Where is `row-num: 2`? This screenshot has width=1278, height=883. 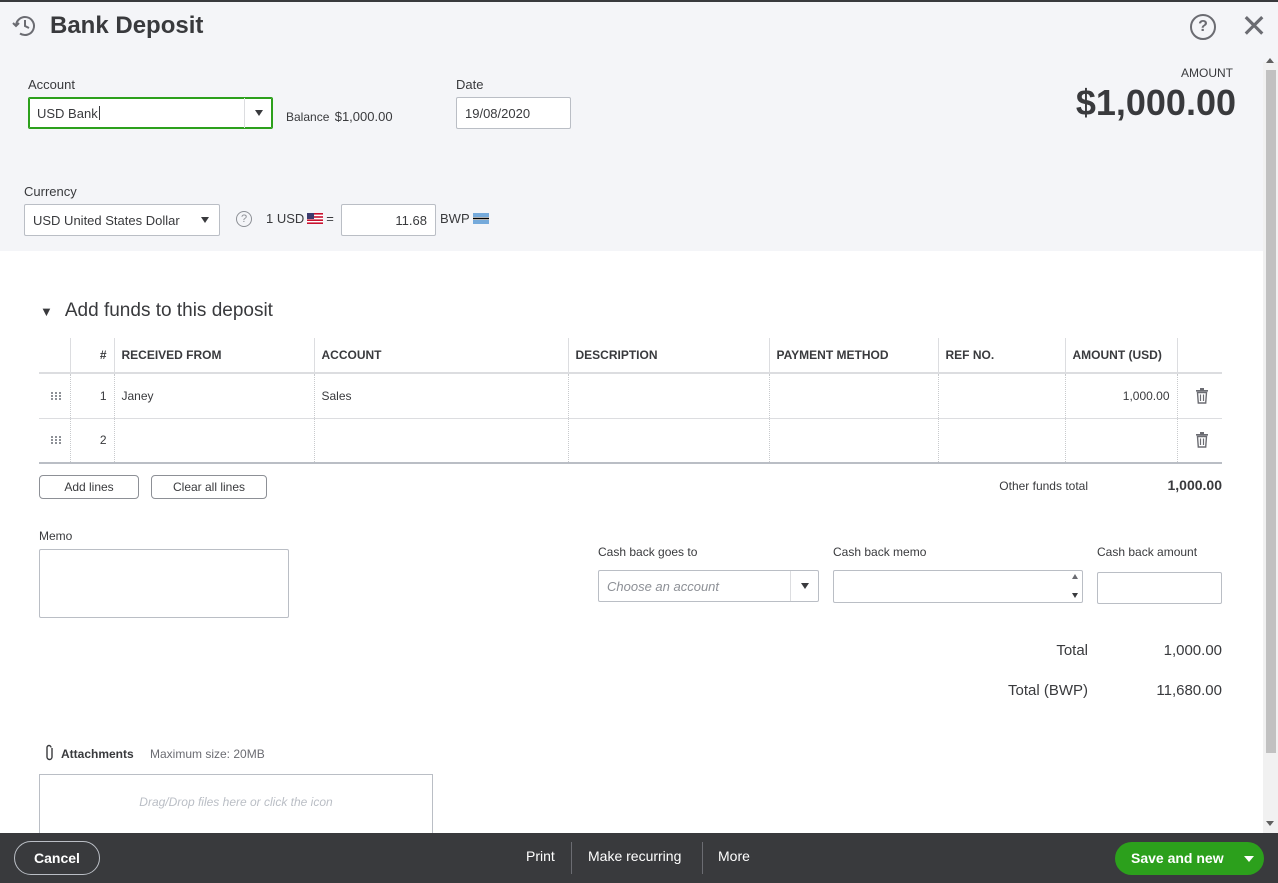 row-num: 2 is located at coordinates (91, 441).